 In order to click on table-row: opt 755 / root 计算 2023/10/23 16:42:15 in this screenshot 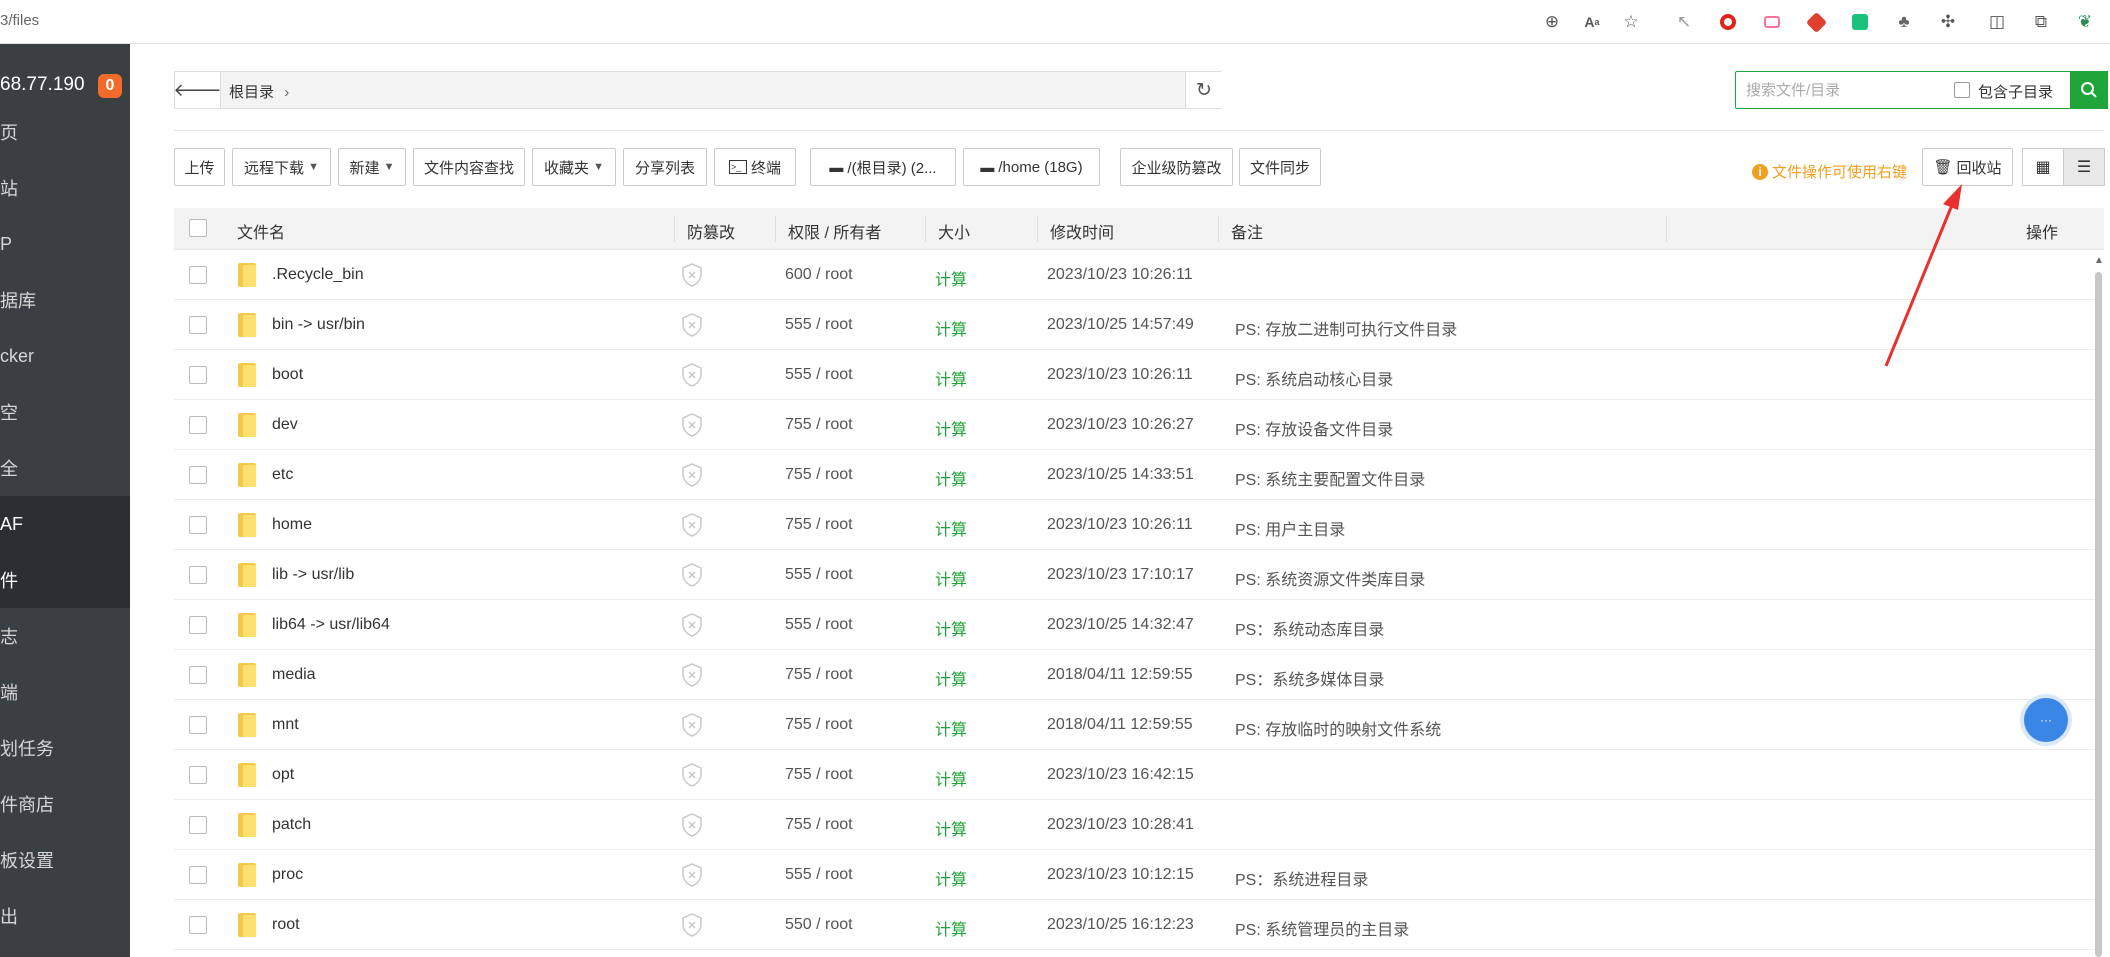, I will do `click(1136, 775)`.